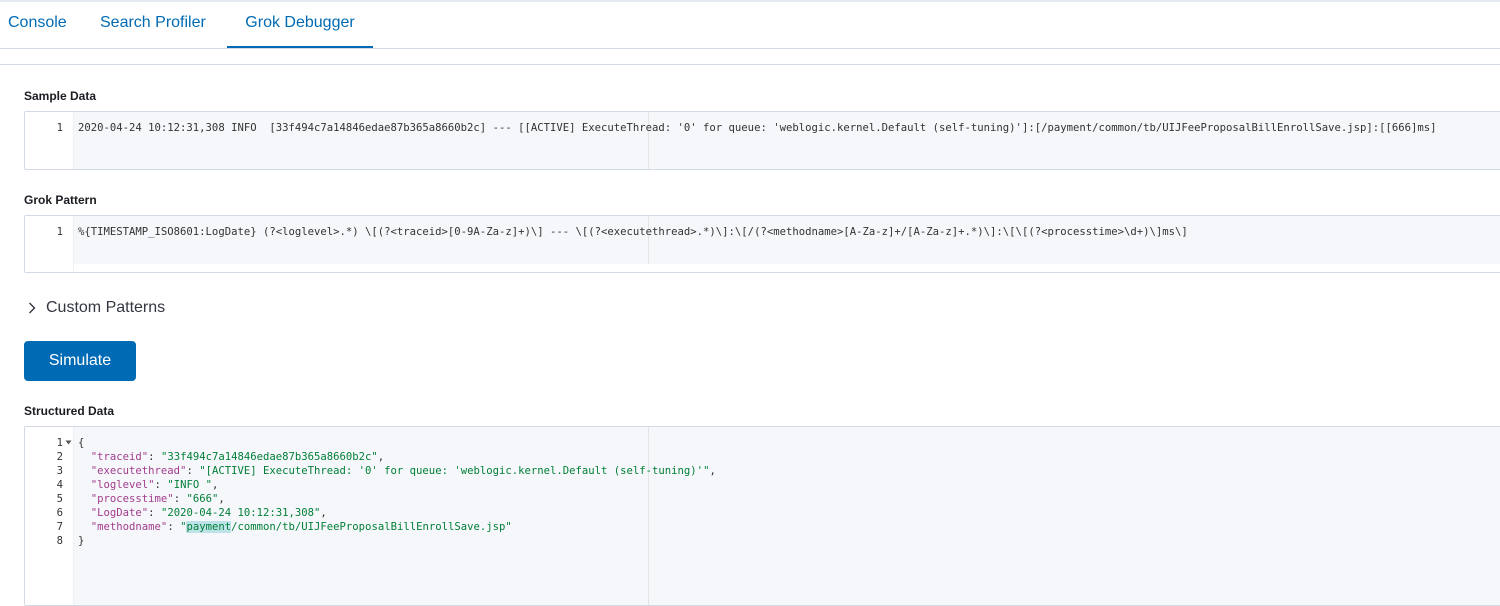 Image resolution: width=1500 pixels, height=606 pixels. I want to click on structured-data-gutter: 1 2 3 4 5 6 7 8, so click(49, 516).